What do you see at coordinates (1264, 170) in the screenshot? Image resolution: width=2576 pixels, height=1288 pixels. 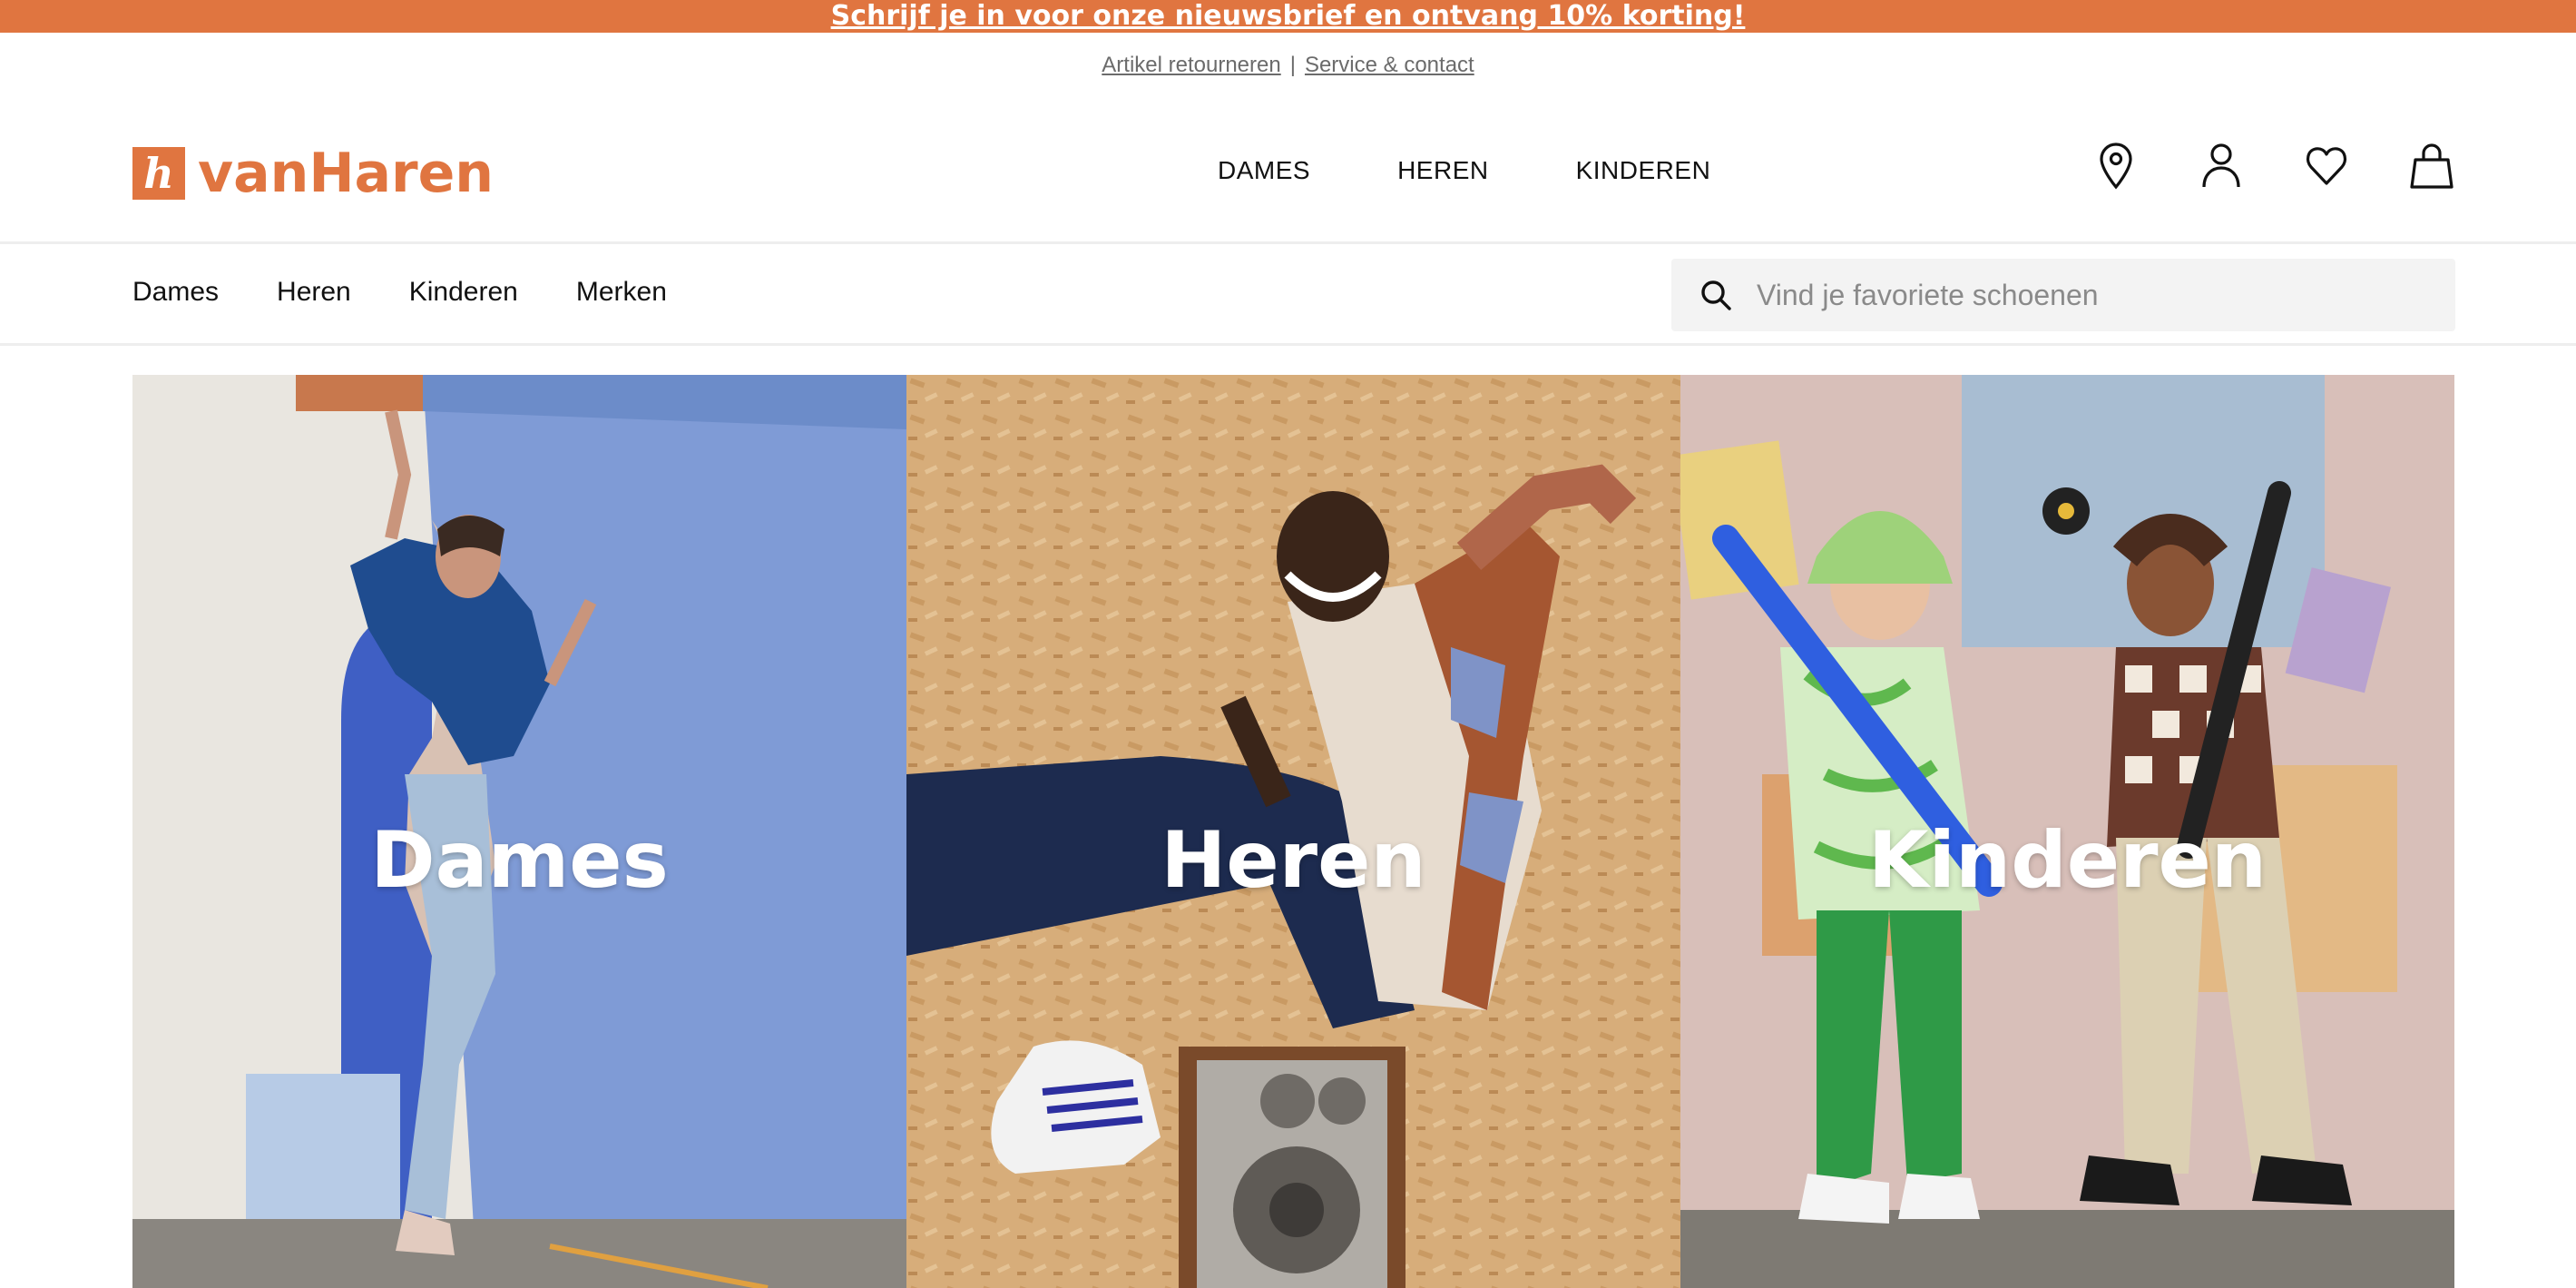 I see `main-nav-dames: DAMES` at bounding box center [1264, 170].